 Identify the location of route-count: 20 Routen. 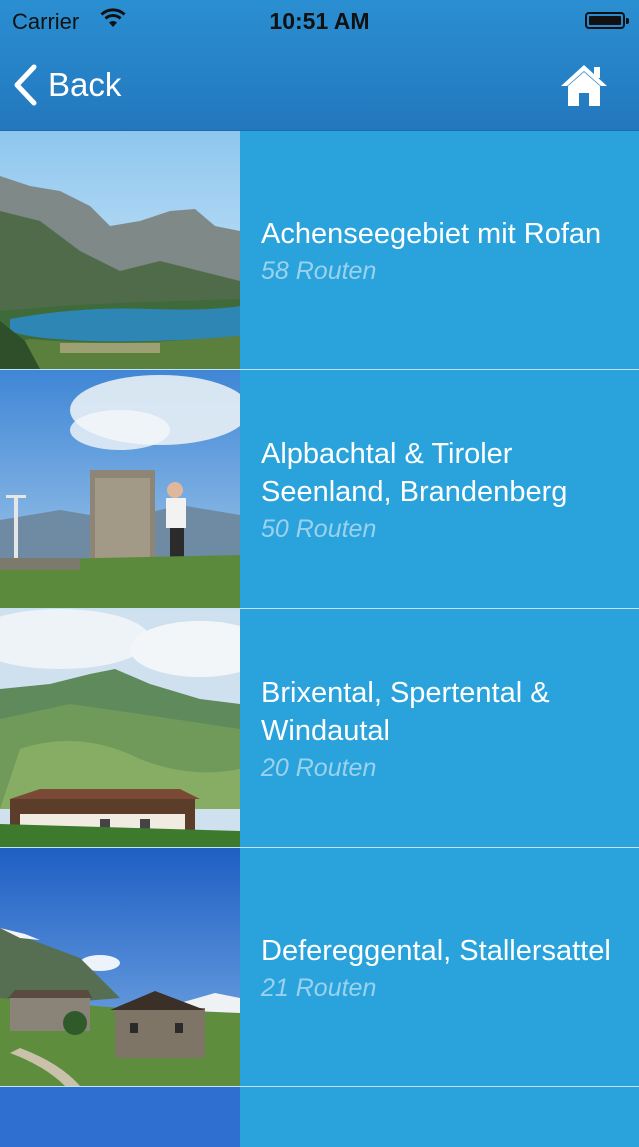
(319, 767).